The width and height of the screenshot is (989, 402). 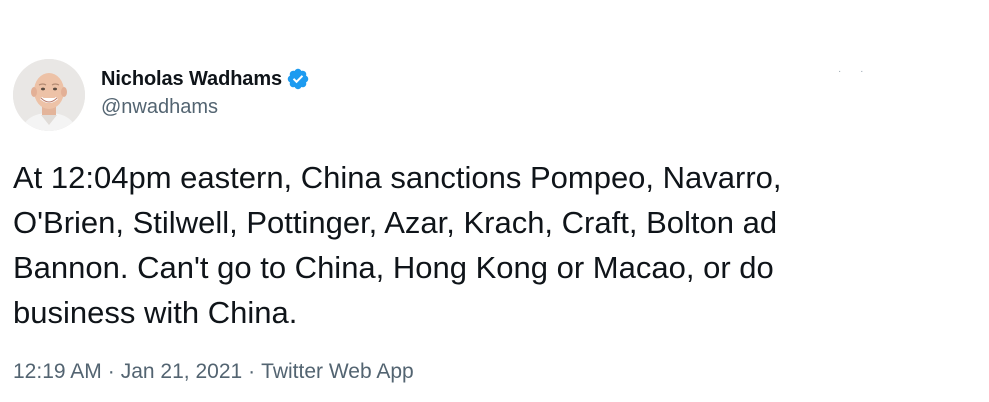 What do you see at coordinates (854, 71) in the screenshot?
I see `more-options-icon: · ·` at bounding box center [854, 71].